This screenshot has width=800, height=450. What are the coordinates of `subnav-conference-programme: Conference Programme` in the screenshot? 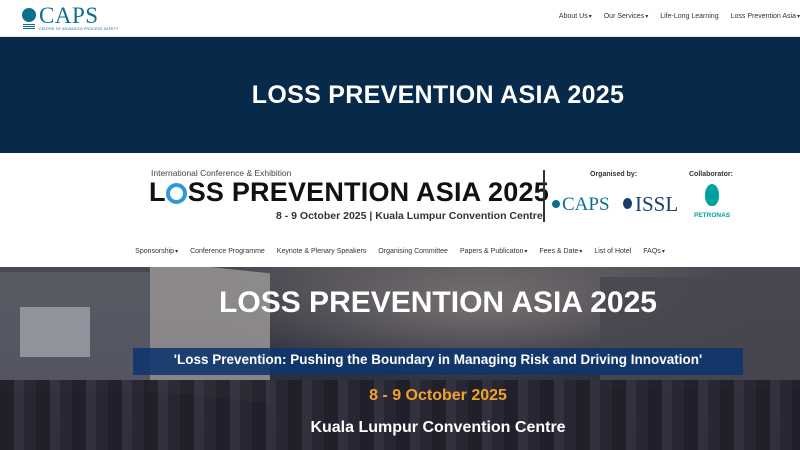 It's located at (227, 251).